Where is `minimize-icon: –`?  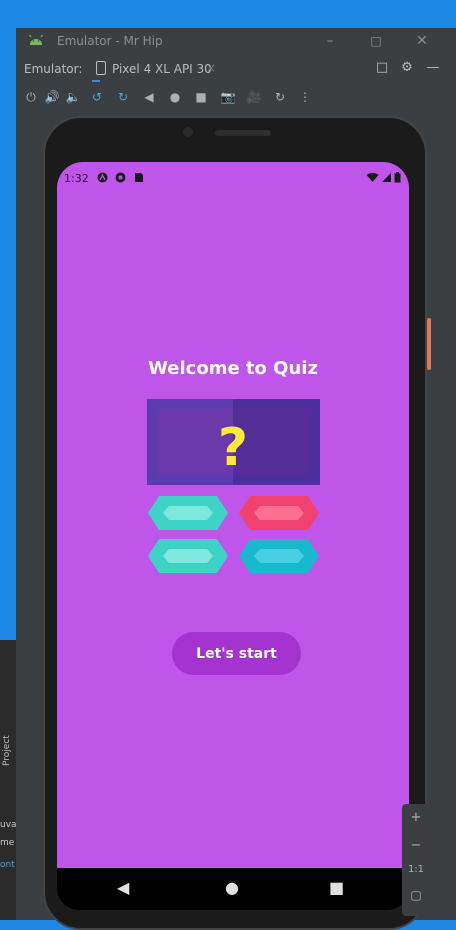 minimize-icon: – is located at coordinates (330, 41).